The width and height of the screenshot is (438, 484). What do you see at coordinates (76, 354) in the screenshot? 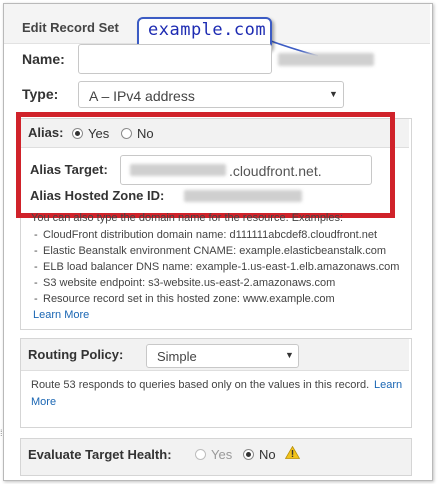
I see `routing-policy-label: Routing Policy:` at bounding box center [76, 354].